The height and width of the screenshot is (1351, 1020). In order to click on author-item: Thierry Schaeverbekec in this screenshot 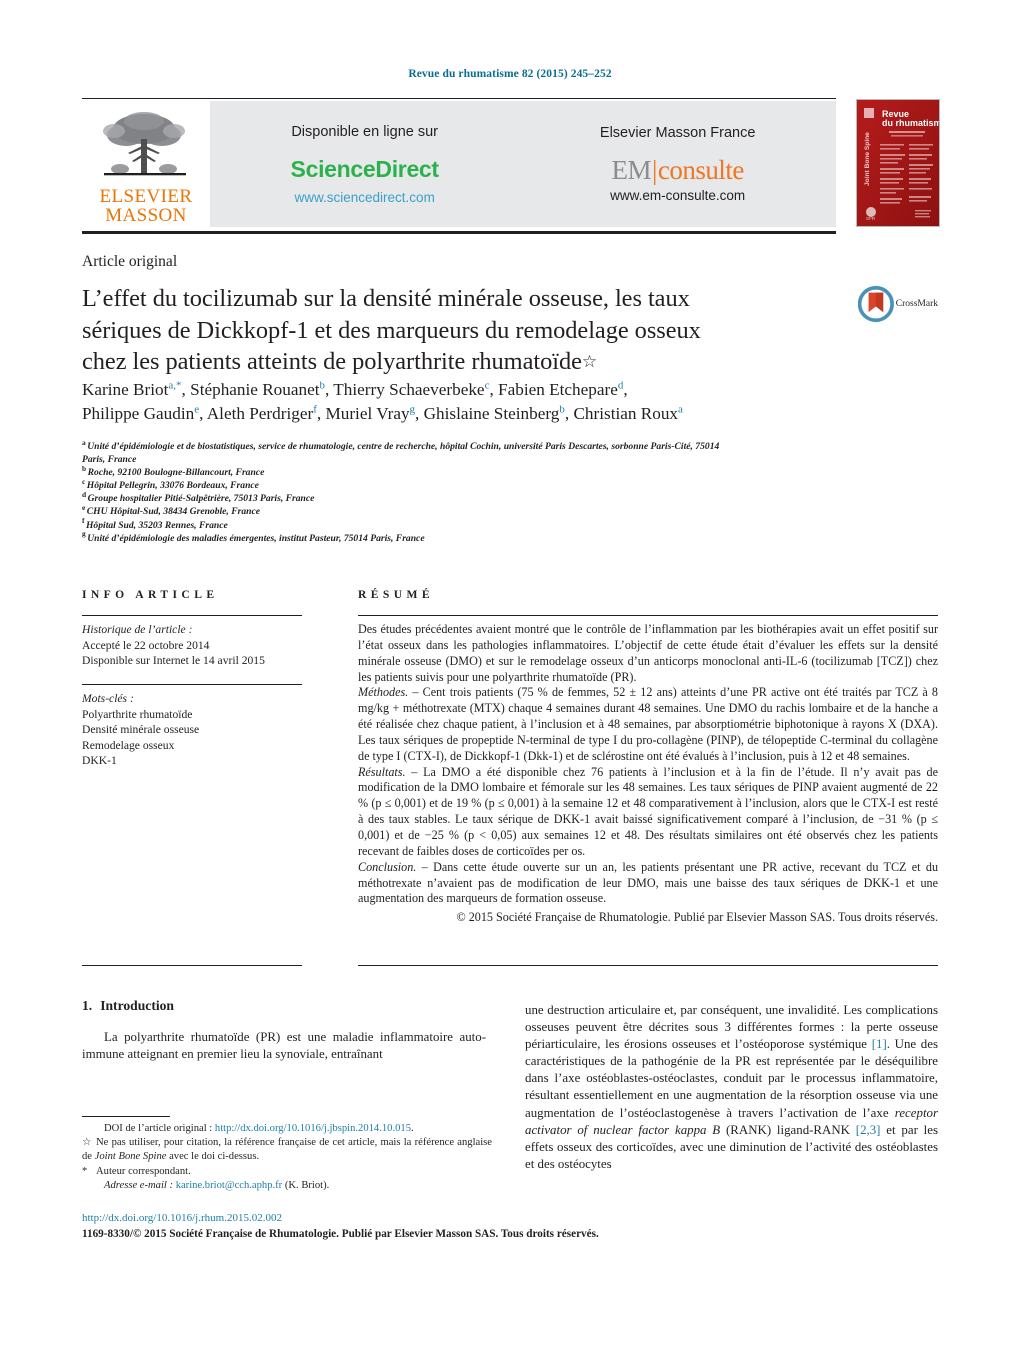, I will do `click(411, 389)`.